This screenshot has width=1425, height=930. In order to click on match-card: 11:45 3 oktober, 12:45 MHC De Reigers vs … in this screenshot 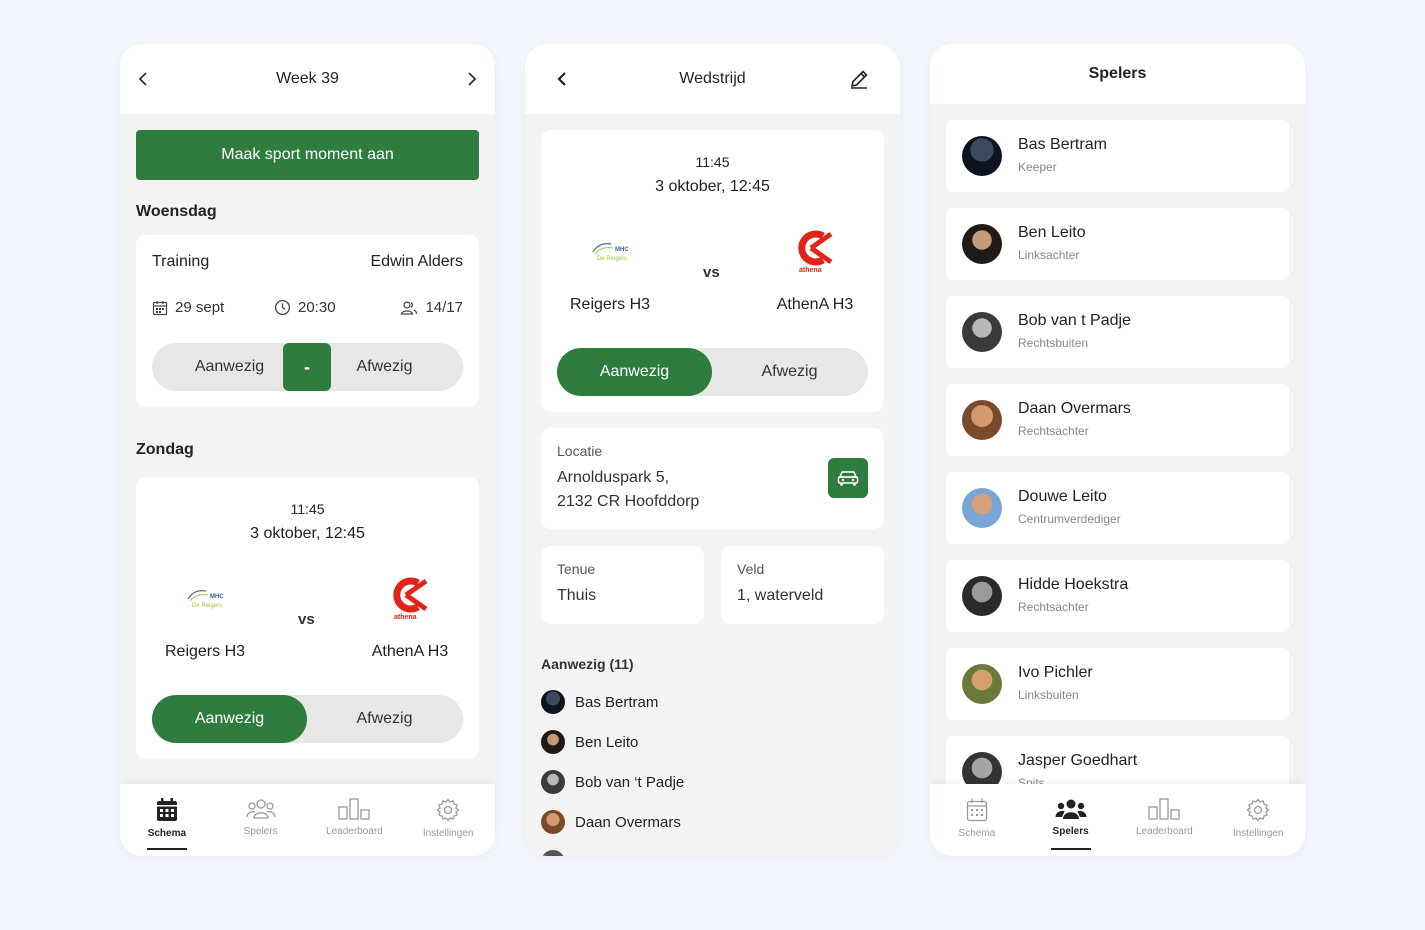, I will do `click(307, 618)`.